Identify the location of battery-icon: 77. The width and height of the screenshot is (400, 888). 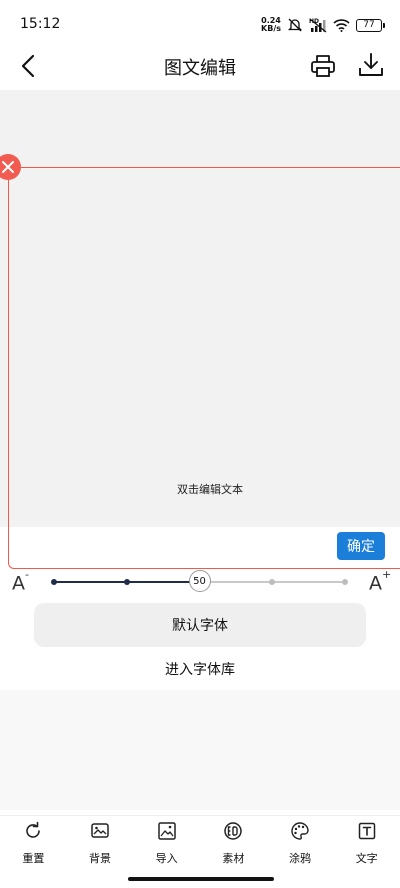
(370, 25).